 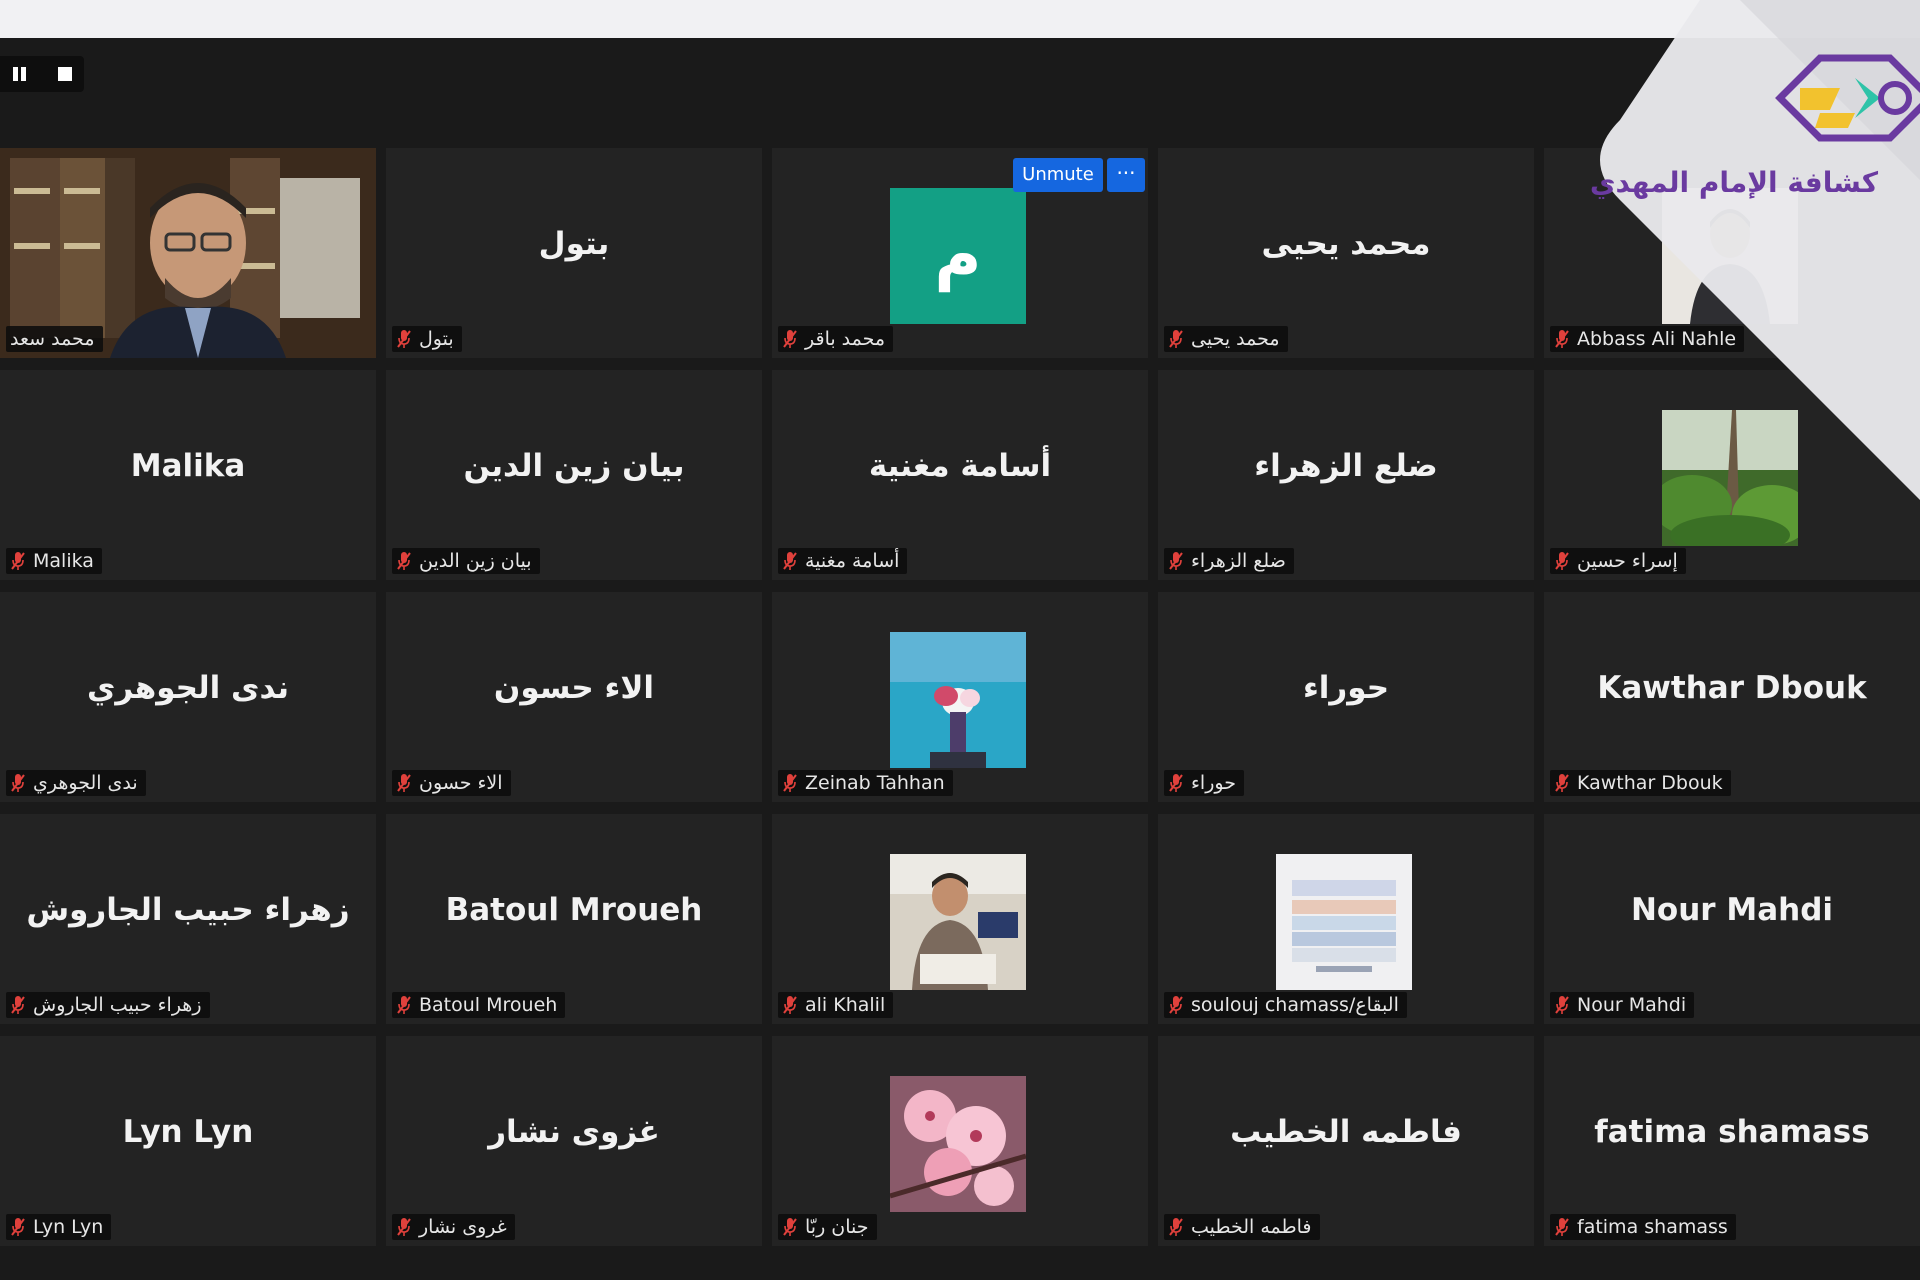 I want to click on participant-display-name: Kawthar Dbouk, so click(x=1732, y=688).